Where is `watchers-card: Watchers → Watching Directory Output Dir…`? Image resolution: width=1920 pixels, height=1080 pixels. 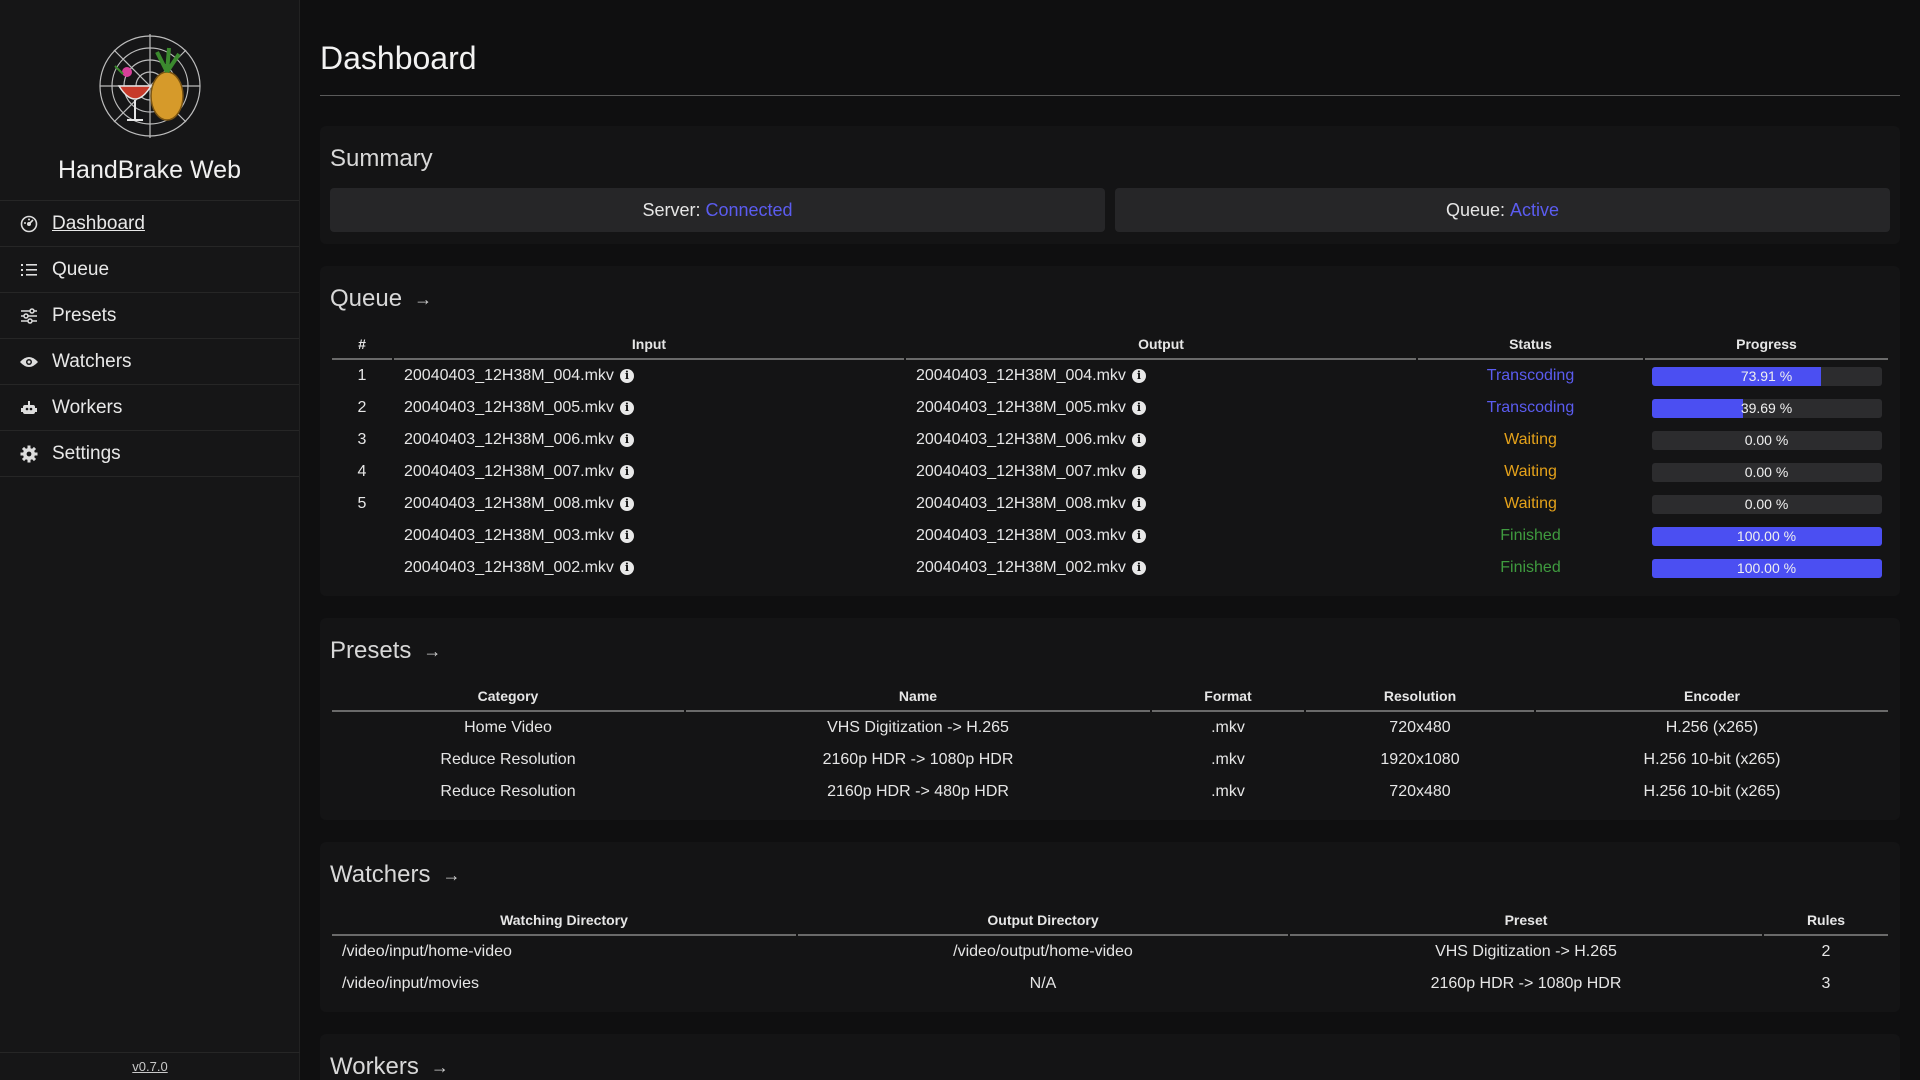 watchers-card: Watchers → Watching Directory Output Dir… is located at coordinates (1110, 927).